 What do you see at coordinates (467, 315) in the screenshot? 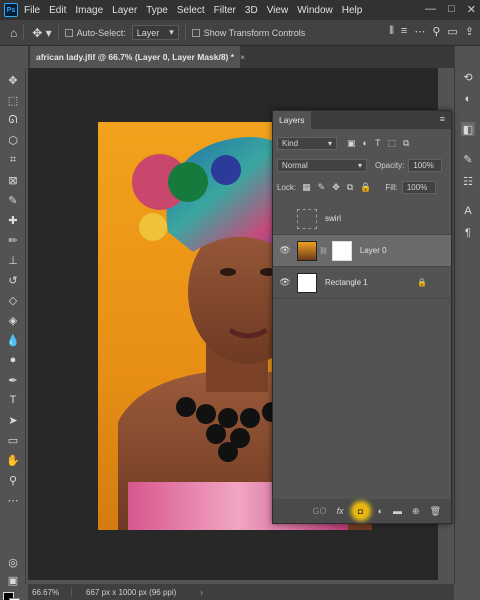
I see `right-panel-strip: ⟲ ◐ ◧ ✎ ☷ A ¶` at bounding box center [467, 315].